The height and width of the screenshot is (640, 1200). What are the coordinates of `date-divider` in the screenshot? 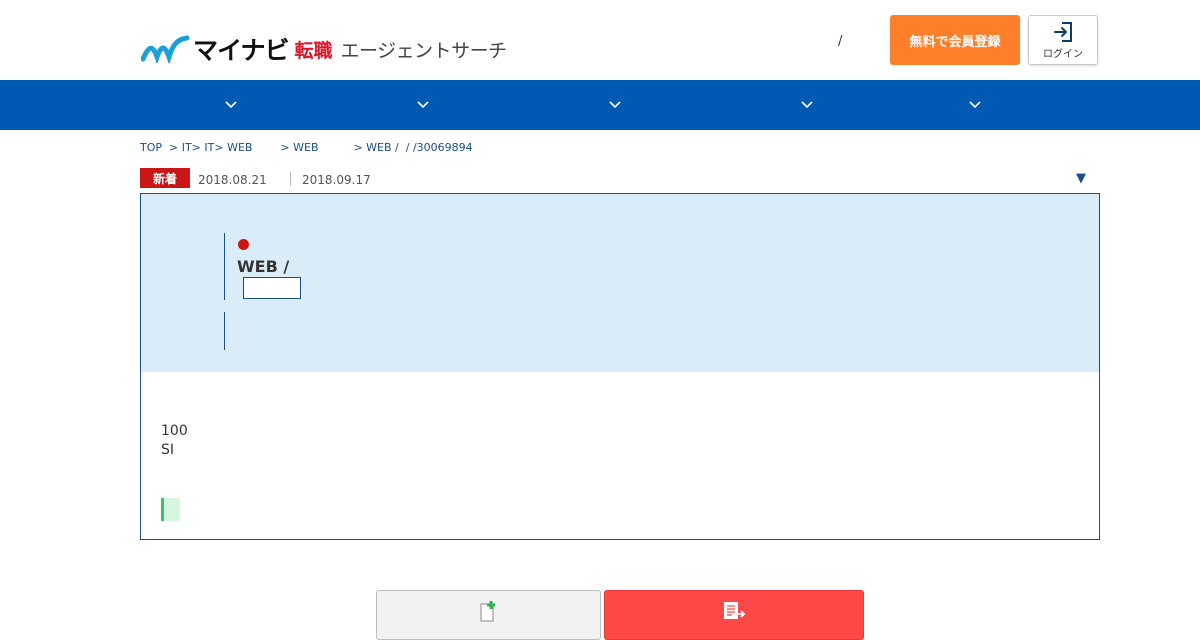 It's located at (290, 179).